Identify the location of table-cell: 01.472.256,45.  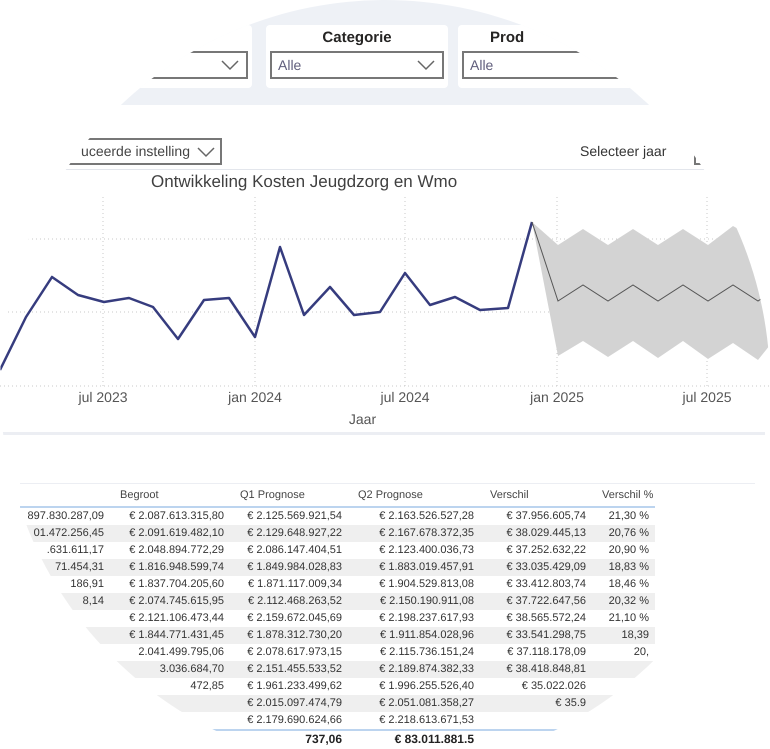
(69, 533).